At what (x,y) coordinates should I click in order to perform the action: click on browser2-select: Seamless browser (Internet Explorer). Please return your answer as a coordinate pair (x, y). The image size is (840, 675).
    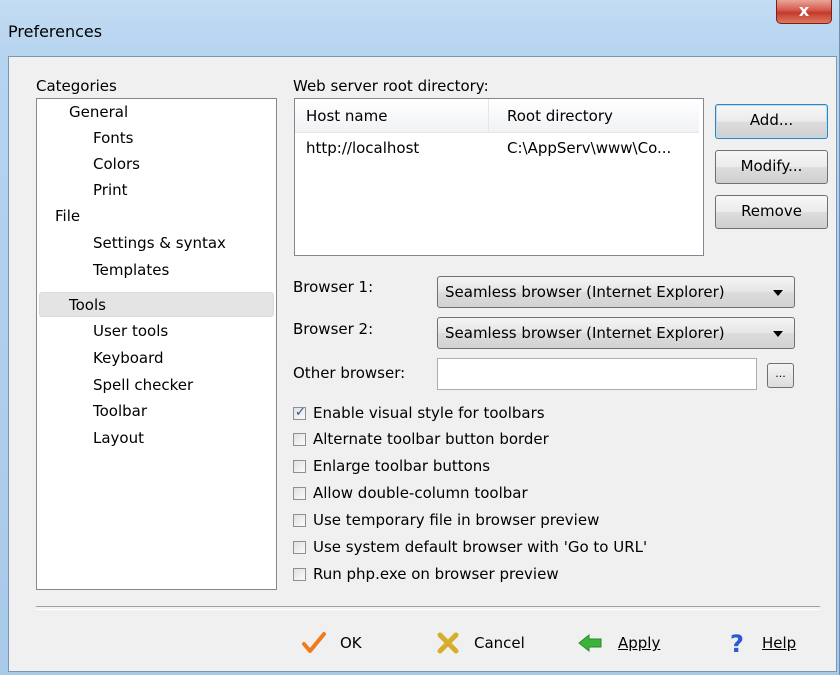
    Looking at the image, I should click on (616, 333).